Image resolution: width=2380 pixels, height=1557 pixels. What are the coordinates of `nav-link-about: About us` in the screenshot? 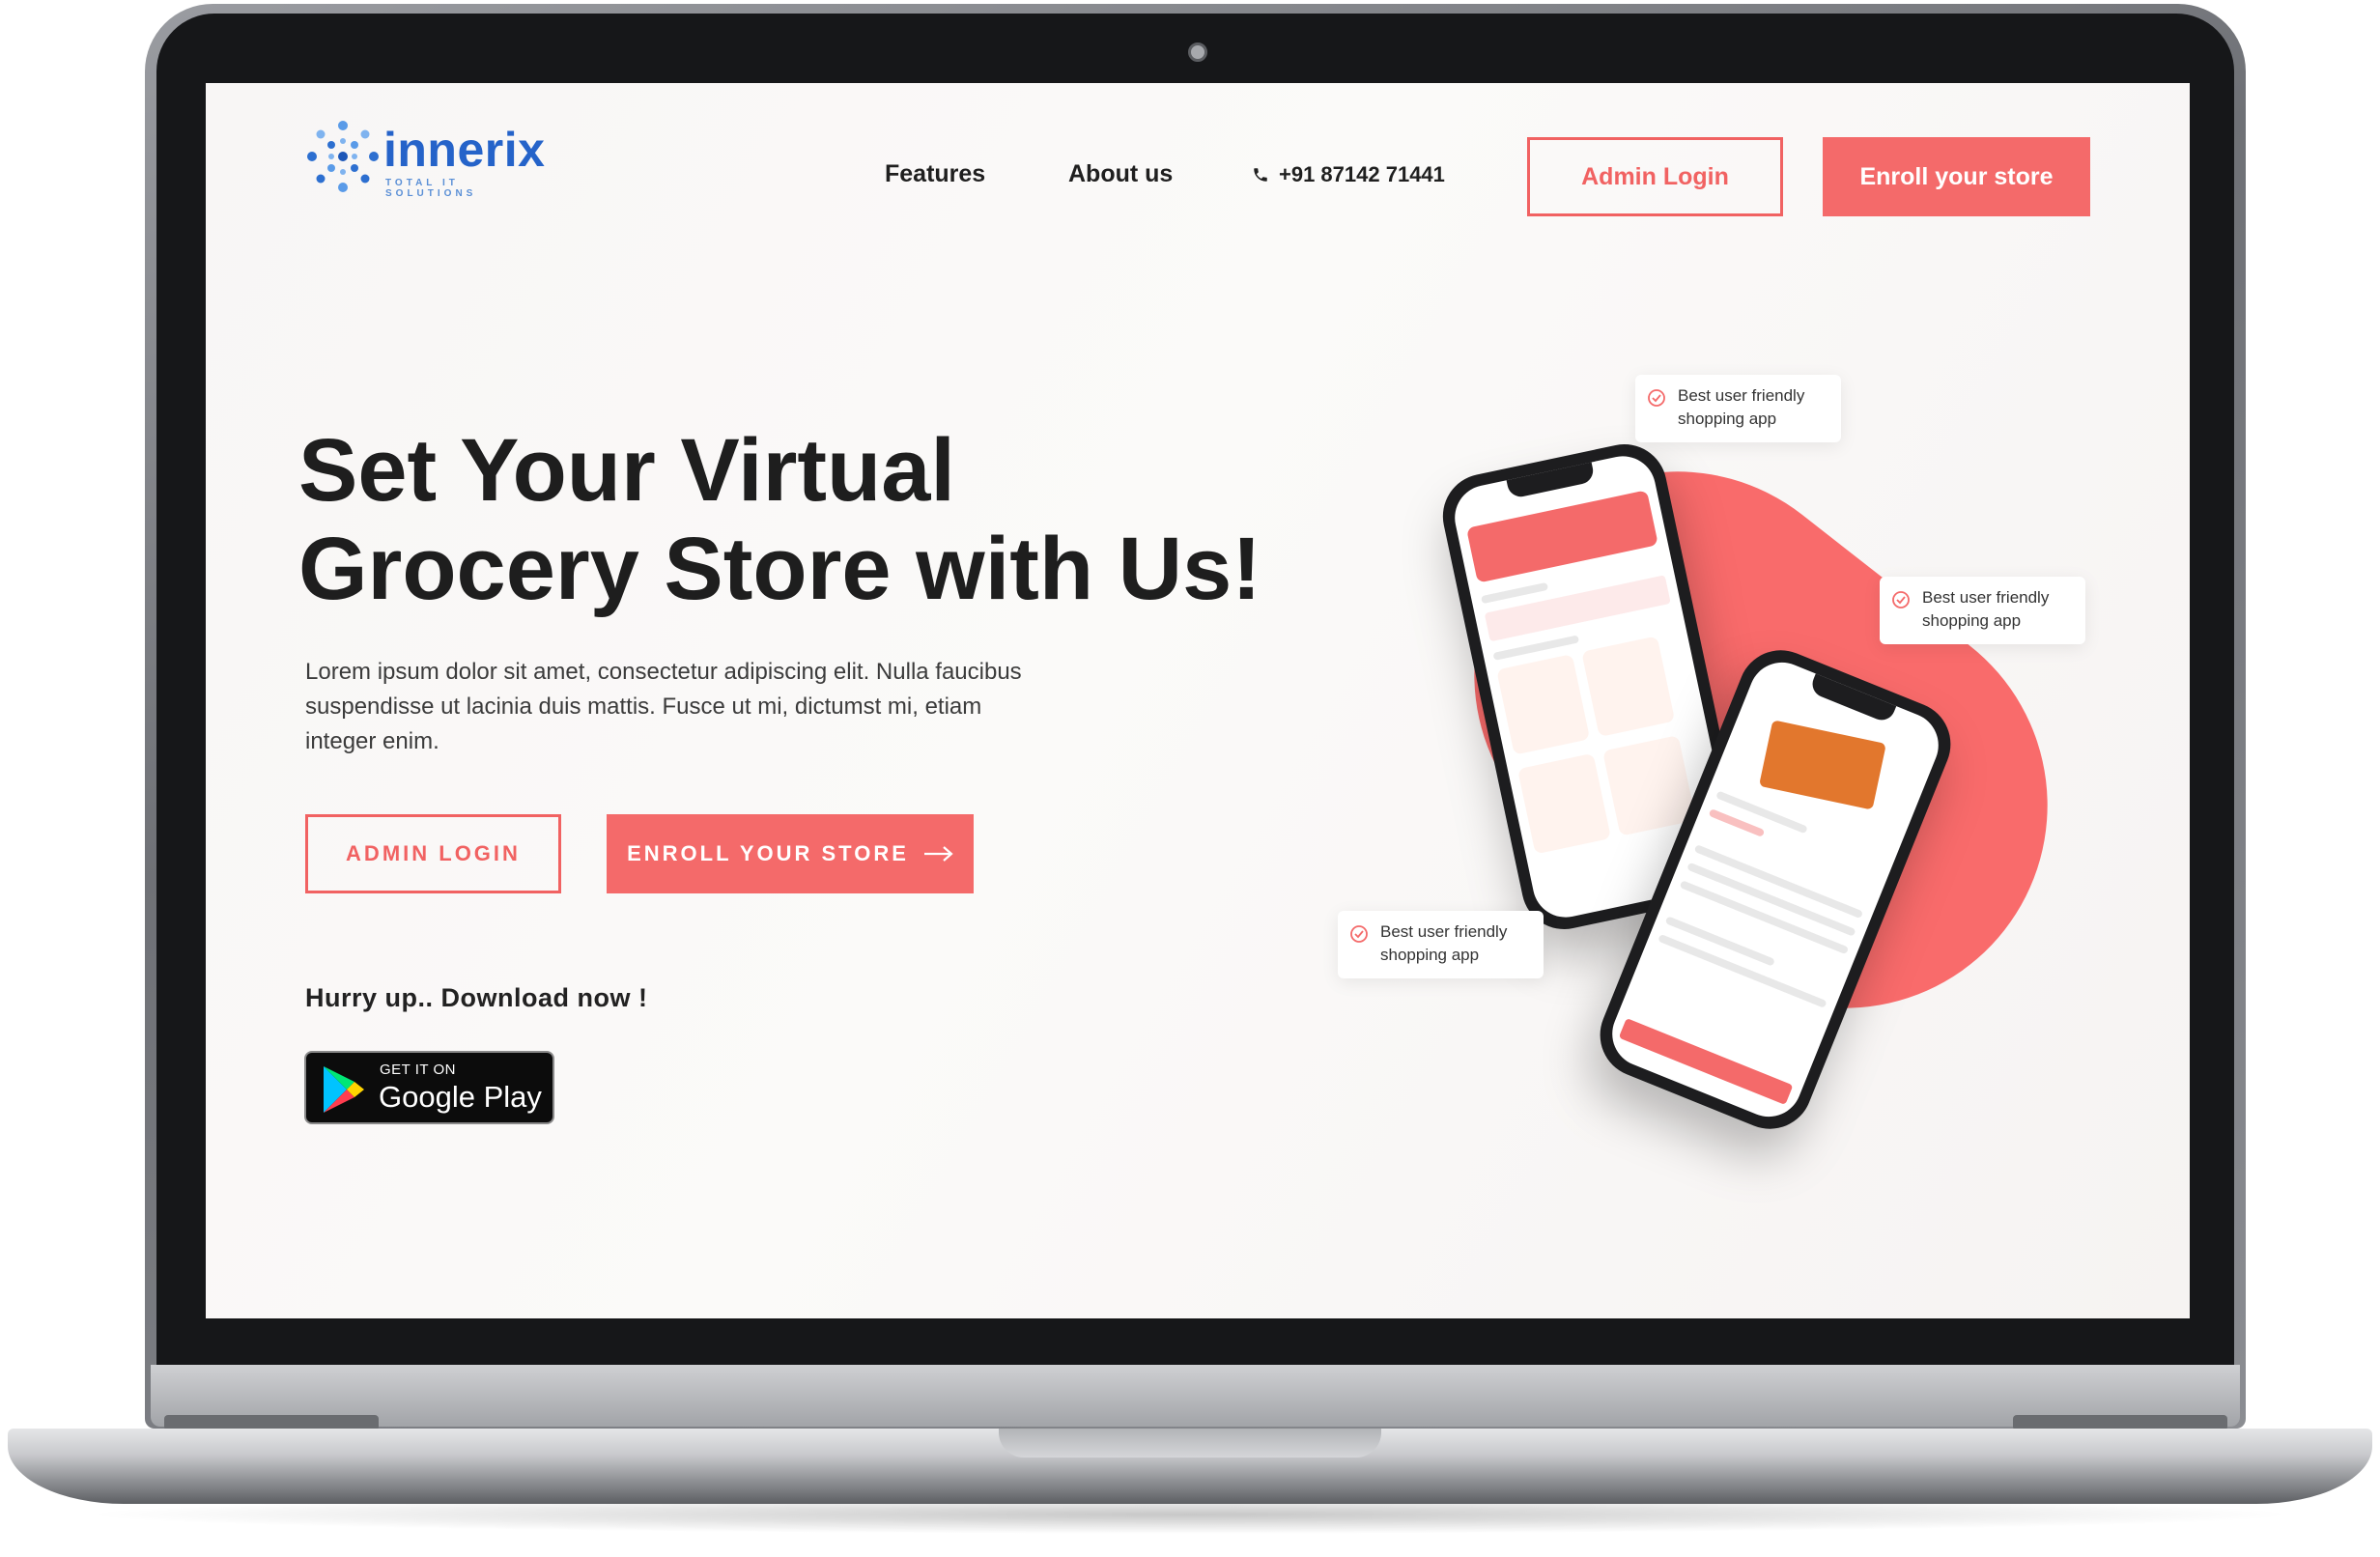 It's located at (1121, 174).